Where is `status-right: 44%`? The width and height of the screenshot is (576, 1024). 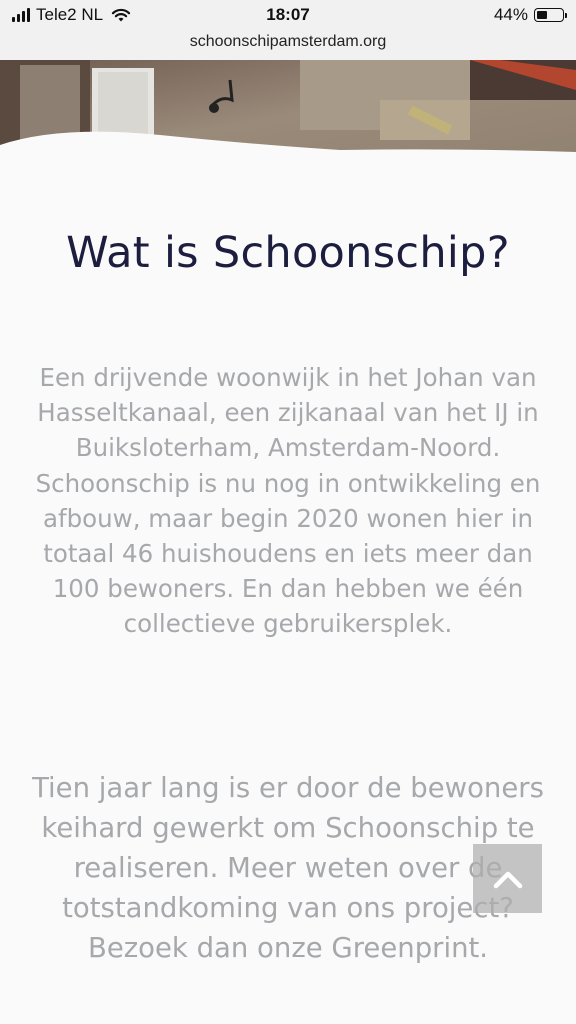 status-right: 44% is located at coordinates (530, 15).